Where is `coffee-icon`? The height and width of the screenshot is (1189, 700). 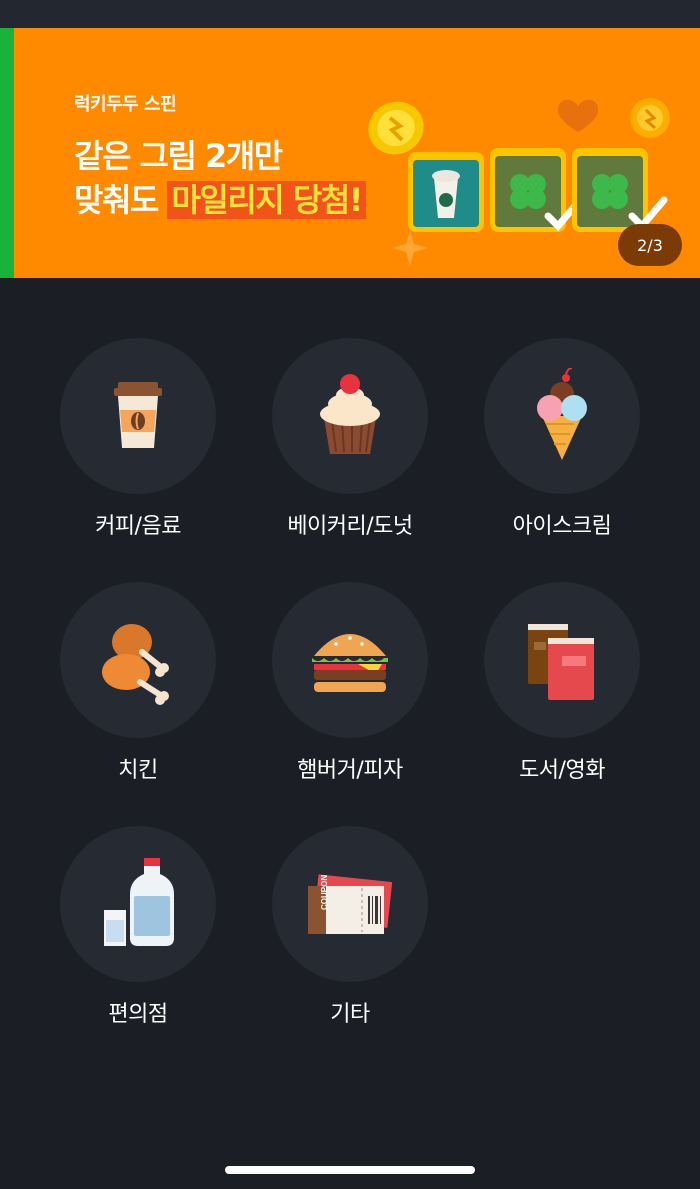
coffee-icon is located at coordinates (138, 415).